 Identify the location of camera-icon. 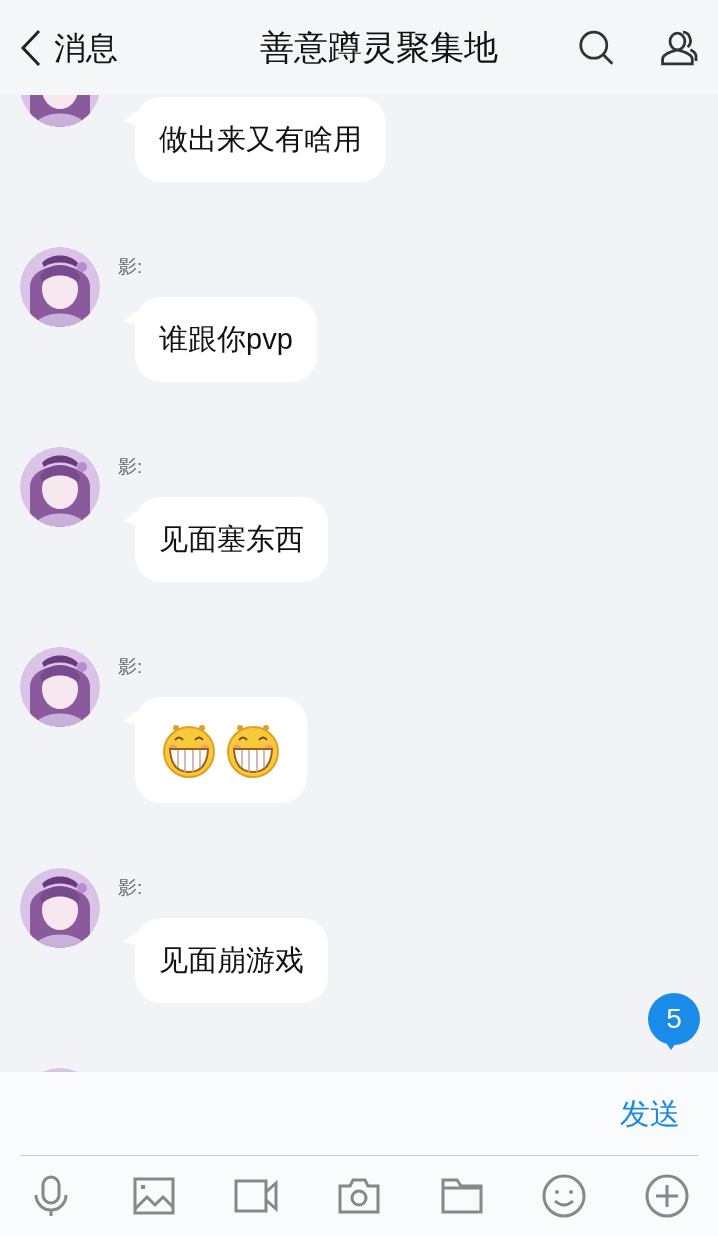
(359, 1196).